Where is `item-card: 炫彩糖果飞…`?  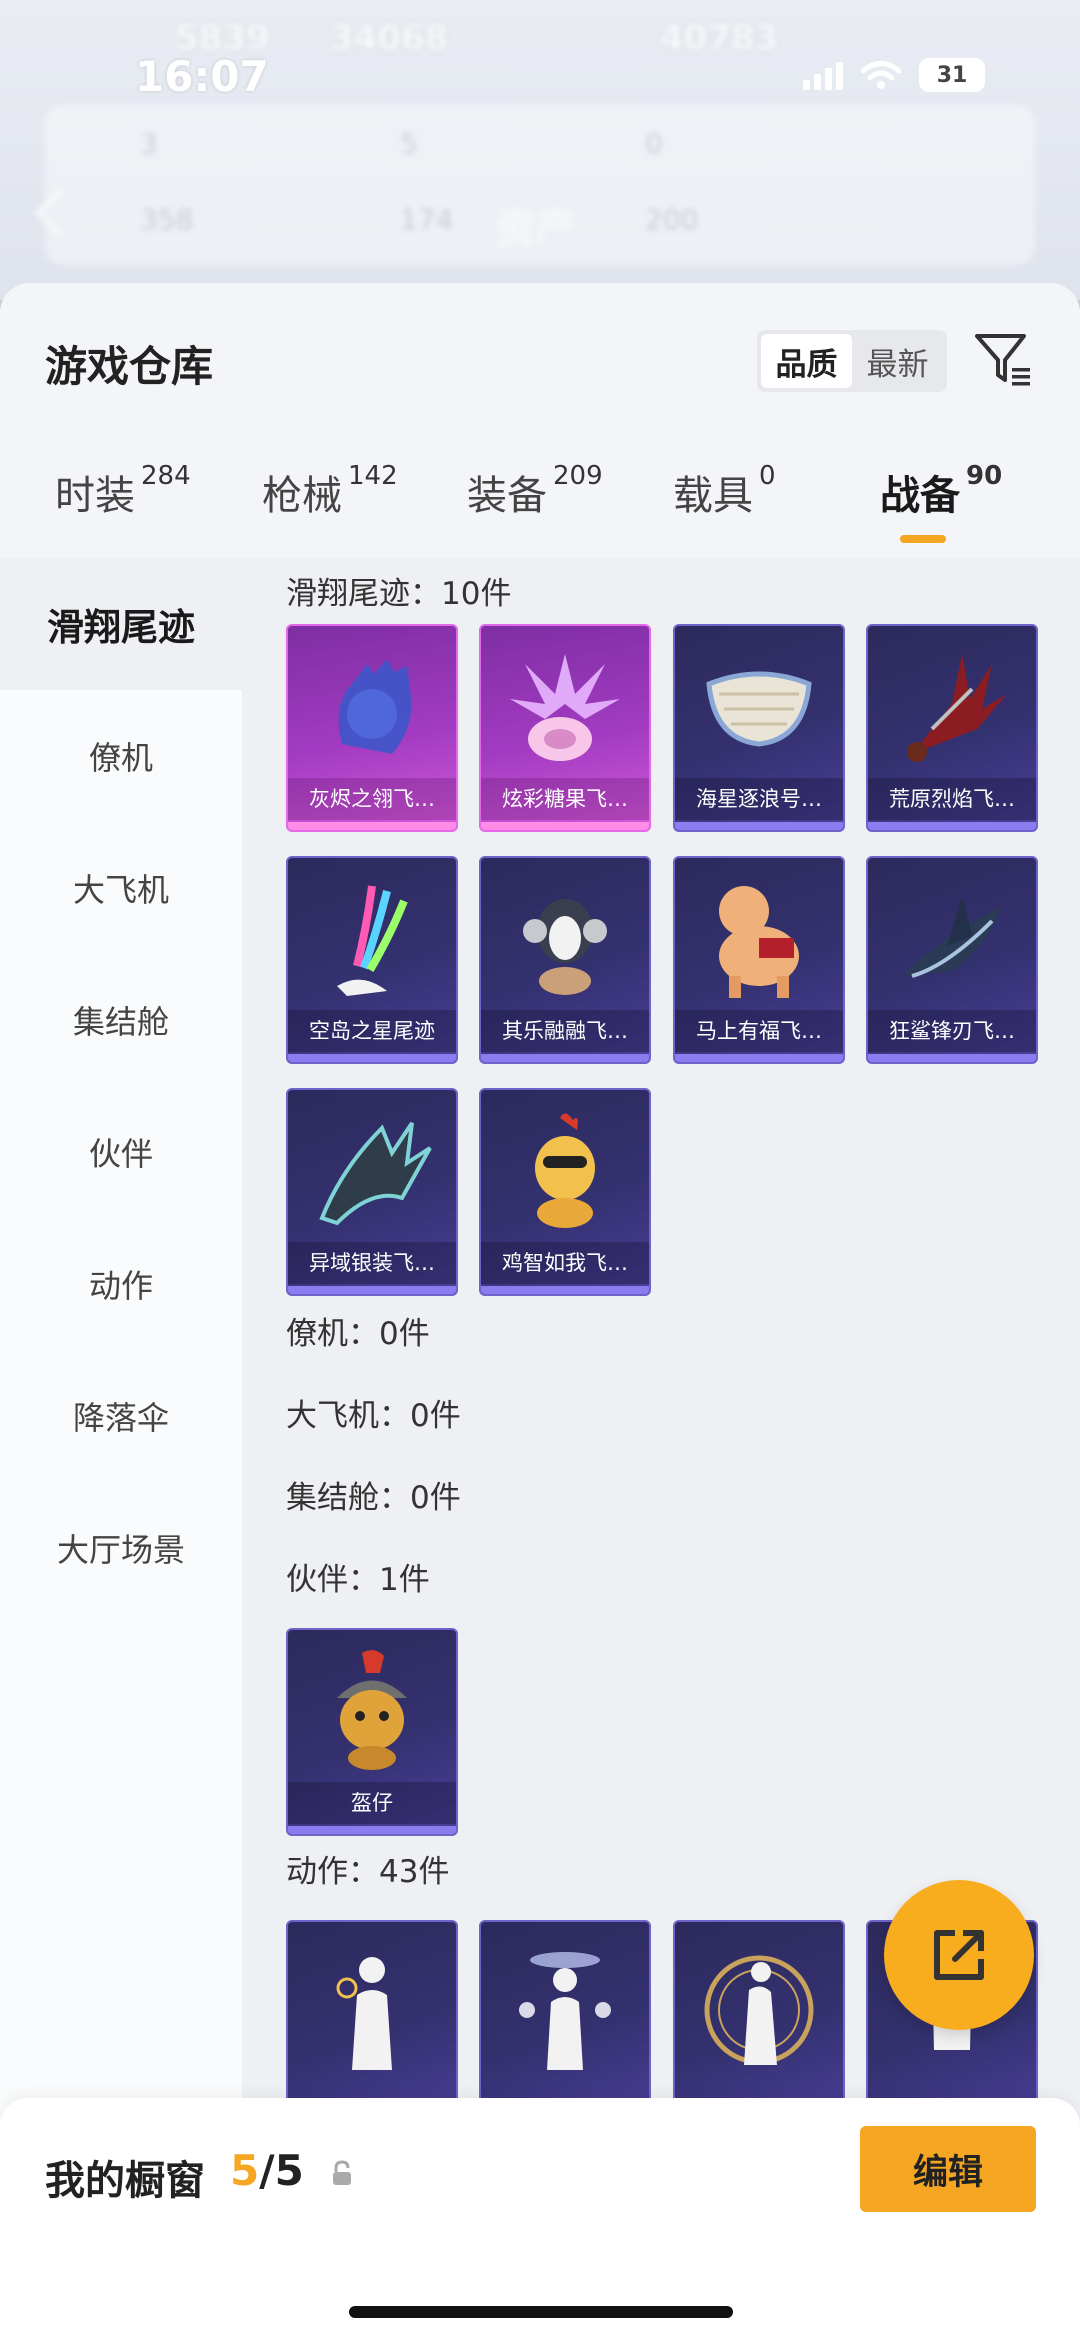 item-card: 炫彩糖果飞… is located at coordinates (565, 728).